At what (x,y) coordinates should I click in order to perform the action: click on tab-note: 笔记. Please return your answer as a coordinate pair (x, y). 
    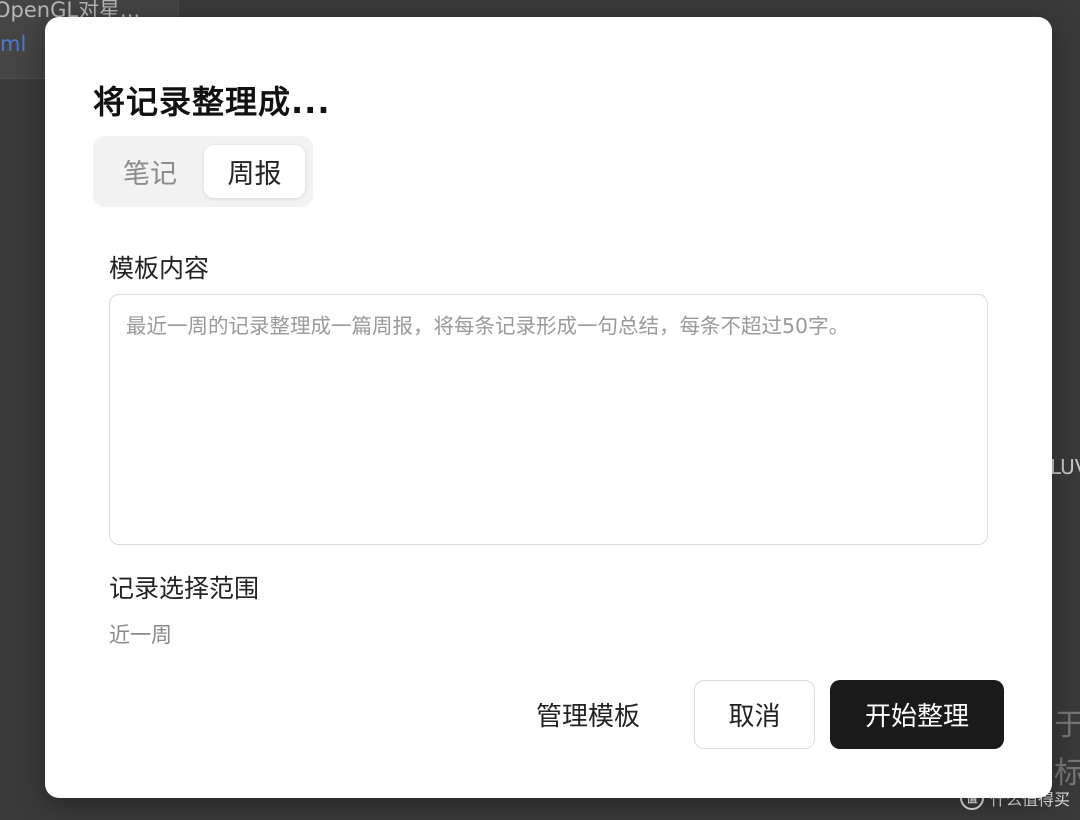
    Looking at the image, I should click on (150, 171).